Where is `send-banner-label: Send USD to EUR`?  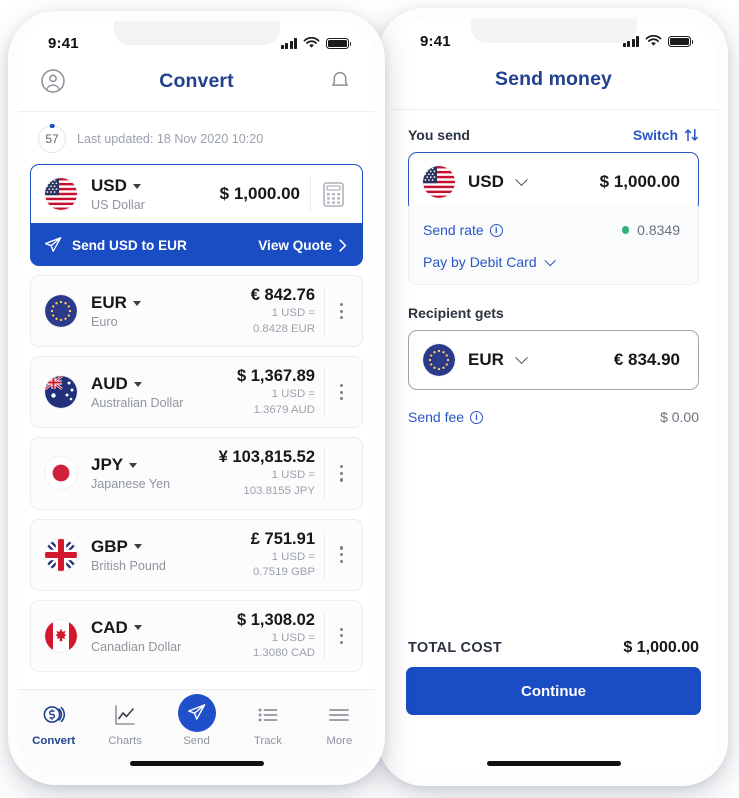
send-banner-label: Send USD to EUR is located at coordinates (129, 245).